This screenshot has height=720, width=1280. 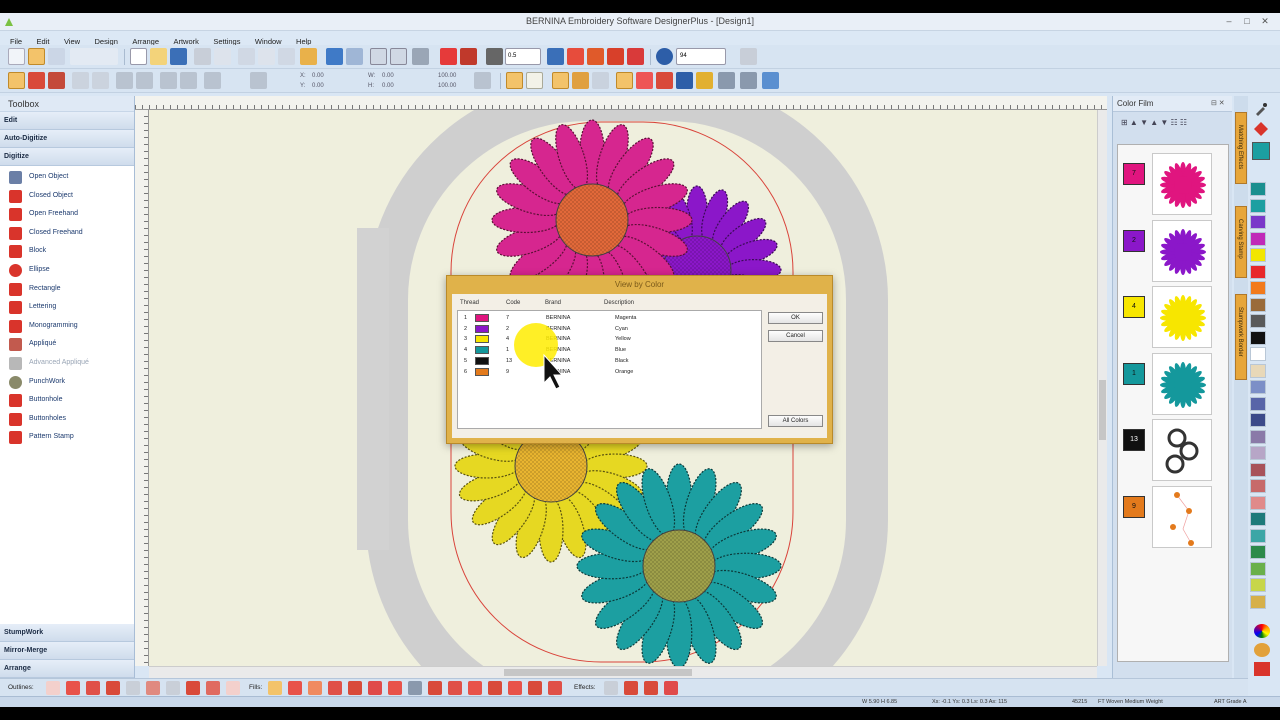 I want to click on color-film-item: 4, so click(x=1173, y=317).